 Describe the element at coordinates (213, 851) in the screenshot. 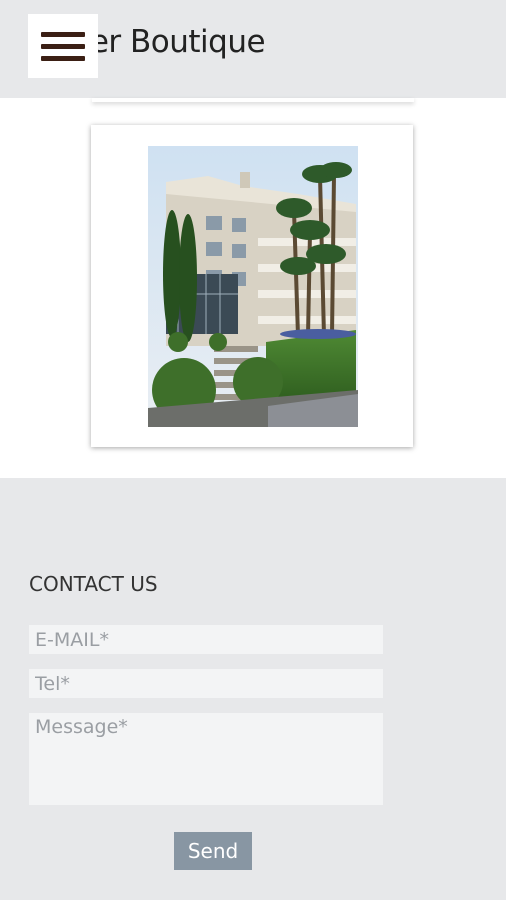

I see `send-button: Send` at that location.